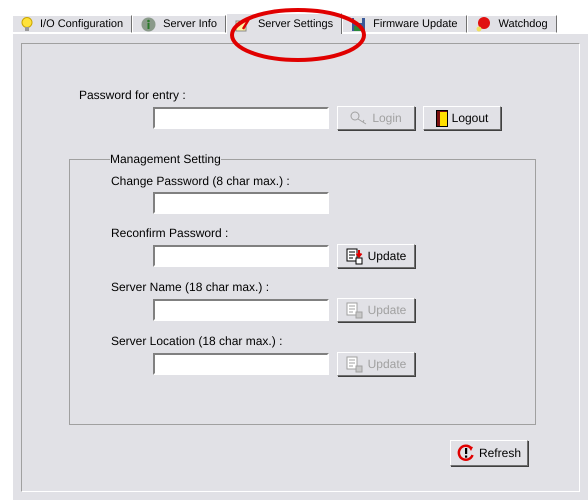  I want to click on field-label: Server Name (18 char max.) :, so click(190, 287).